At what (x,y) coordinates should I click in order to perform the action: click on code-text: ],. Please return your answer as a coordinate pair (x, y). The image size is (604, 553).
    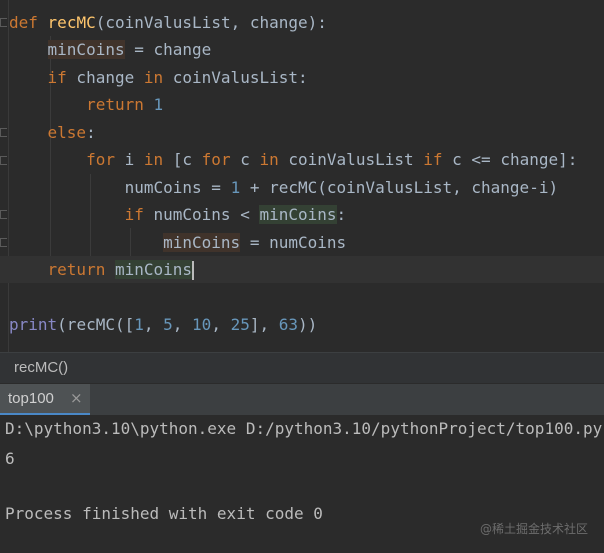
    Looking at the image, I should click on (264, 324).